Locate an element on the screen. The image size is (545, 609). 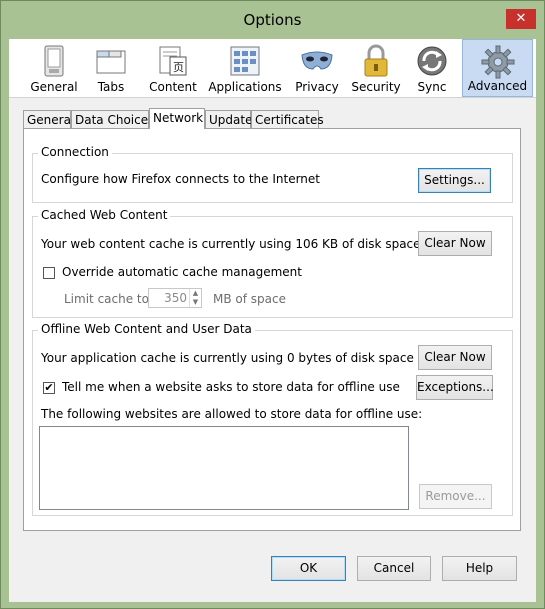
toolbar-label-applications: Applications is located at coordinates (245, 87).